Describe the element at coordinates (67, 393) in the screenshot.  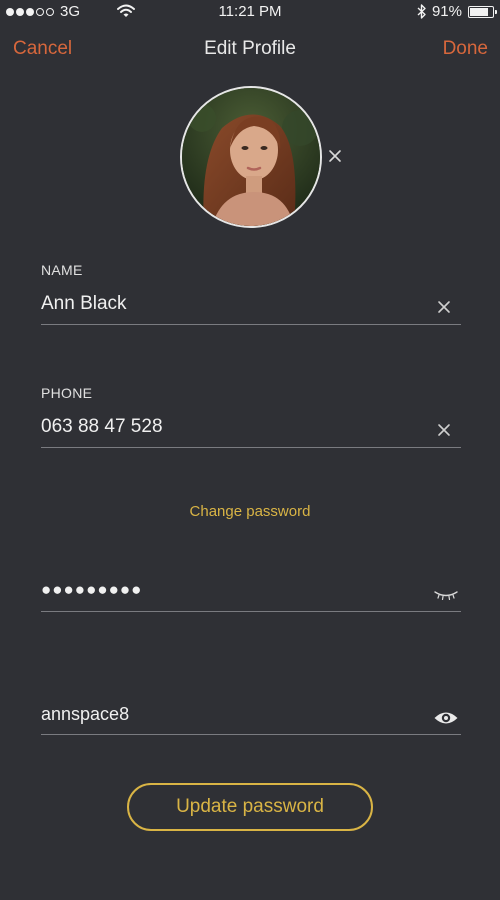
I see `phone-label: PHONE` at that location.